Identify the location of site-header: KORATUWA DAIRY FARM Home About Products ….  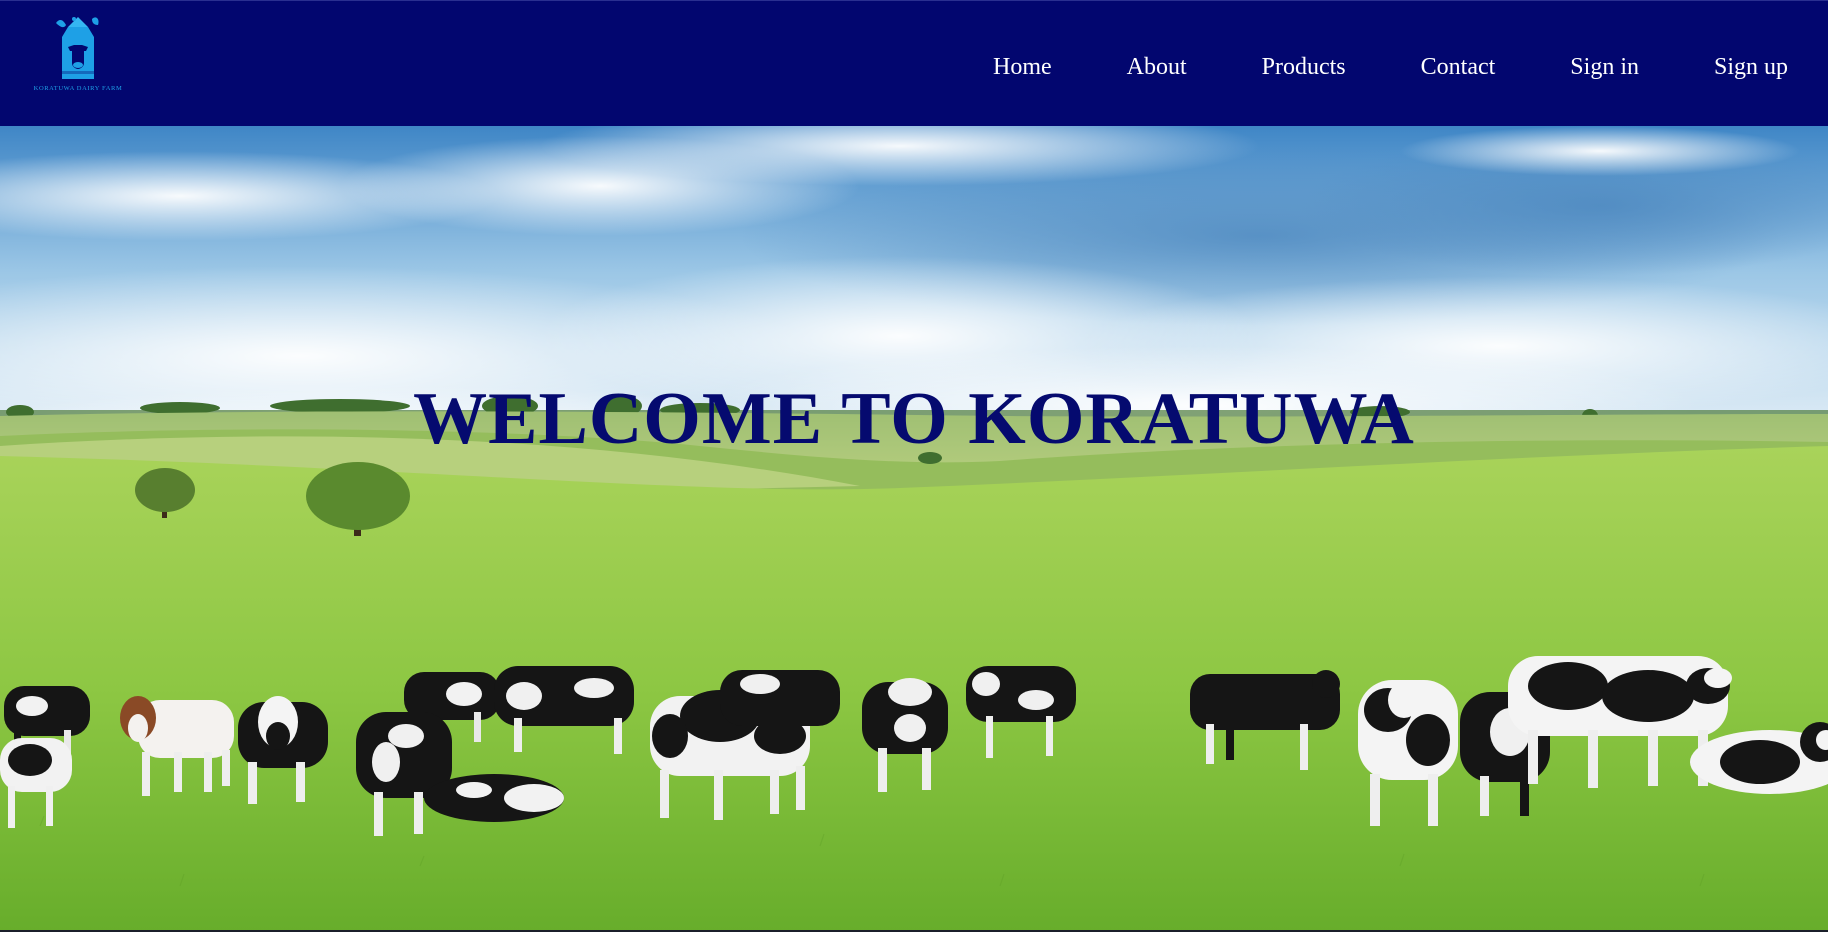
(914, 63).